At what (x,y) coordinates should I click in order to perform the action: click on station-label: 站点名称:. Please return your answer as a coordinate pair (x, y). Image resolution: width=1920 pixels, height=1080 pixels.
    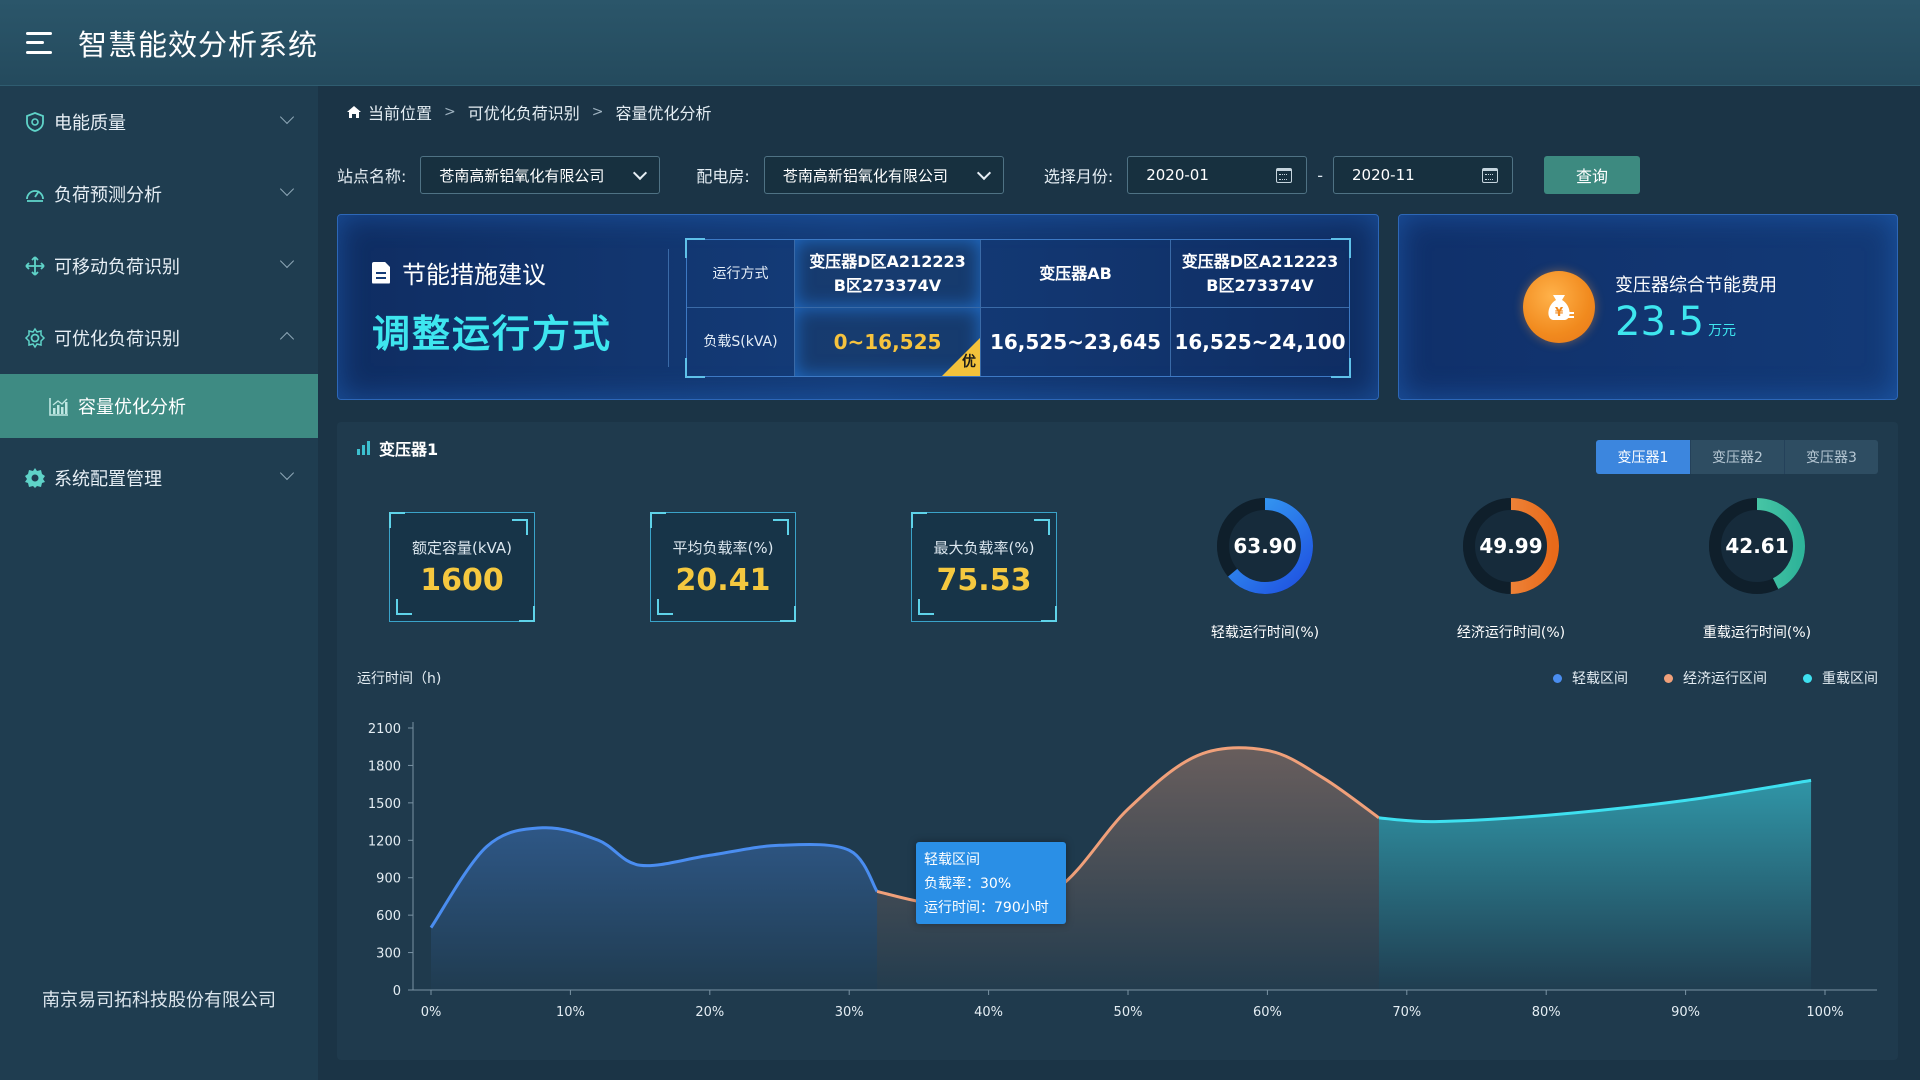
    Looking at the image, I should click on (372, 176).